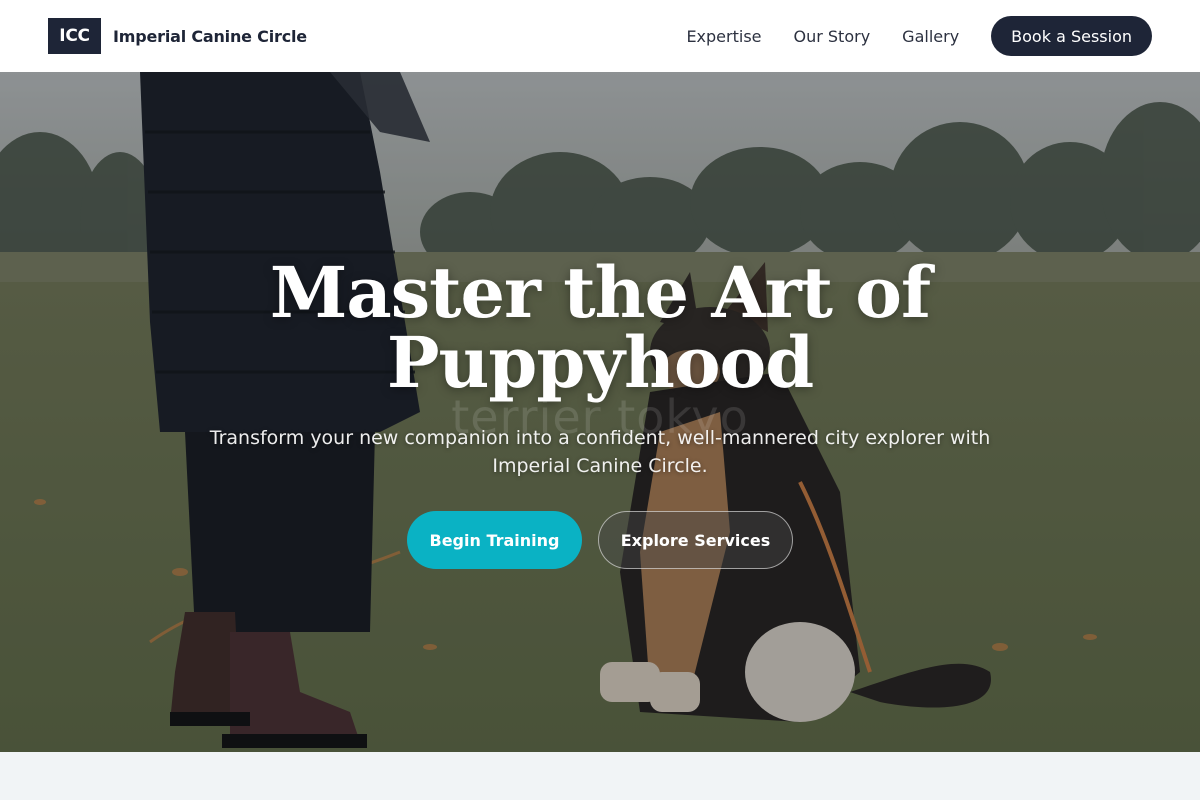 The image size is (1200, 800). I want to click on nav-link-expertise: Expertise, so click(723, 36).